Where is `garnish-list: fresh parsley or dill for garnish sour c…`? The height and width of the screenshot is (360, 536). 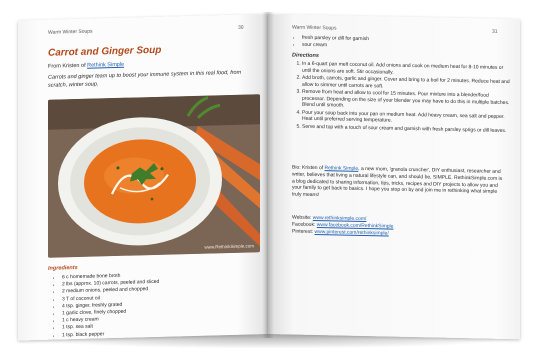
garnish-list: fresh parsley or dill for garnish sour c… is located at coordinates (330, 43).